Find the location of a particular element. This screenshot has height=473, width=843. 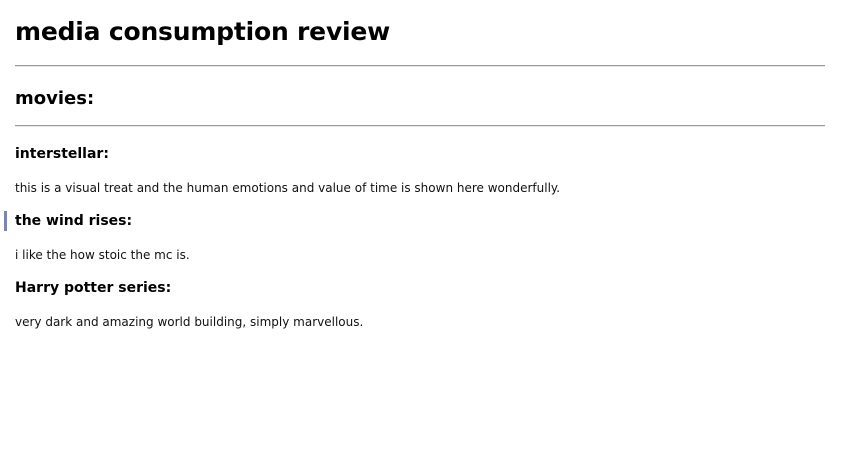

page-title: media consumption review is located at coordinates (203, 31).